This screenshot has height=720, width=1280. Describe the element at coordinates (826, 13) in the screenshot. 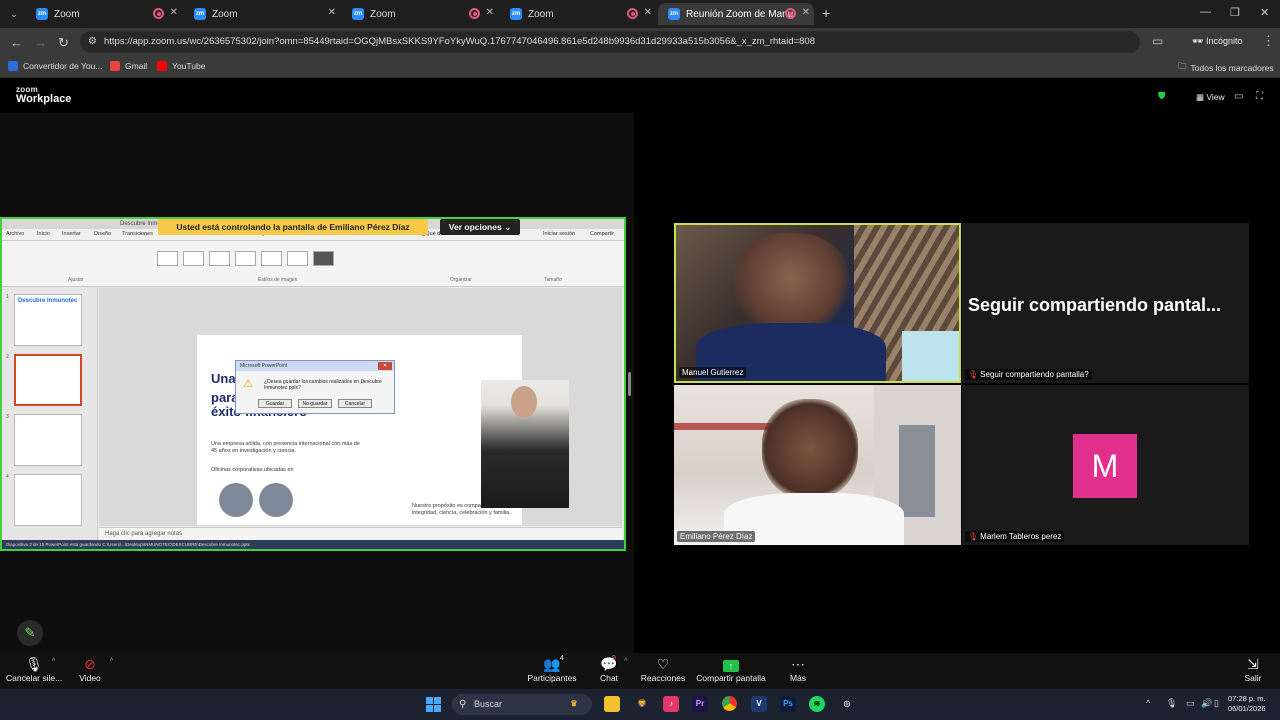

I see `new-tab-button: +` at that location.